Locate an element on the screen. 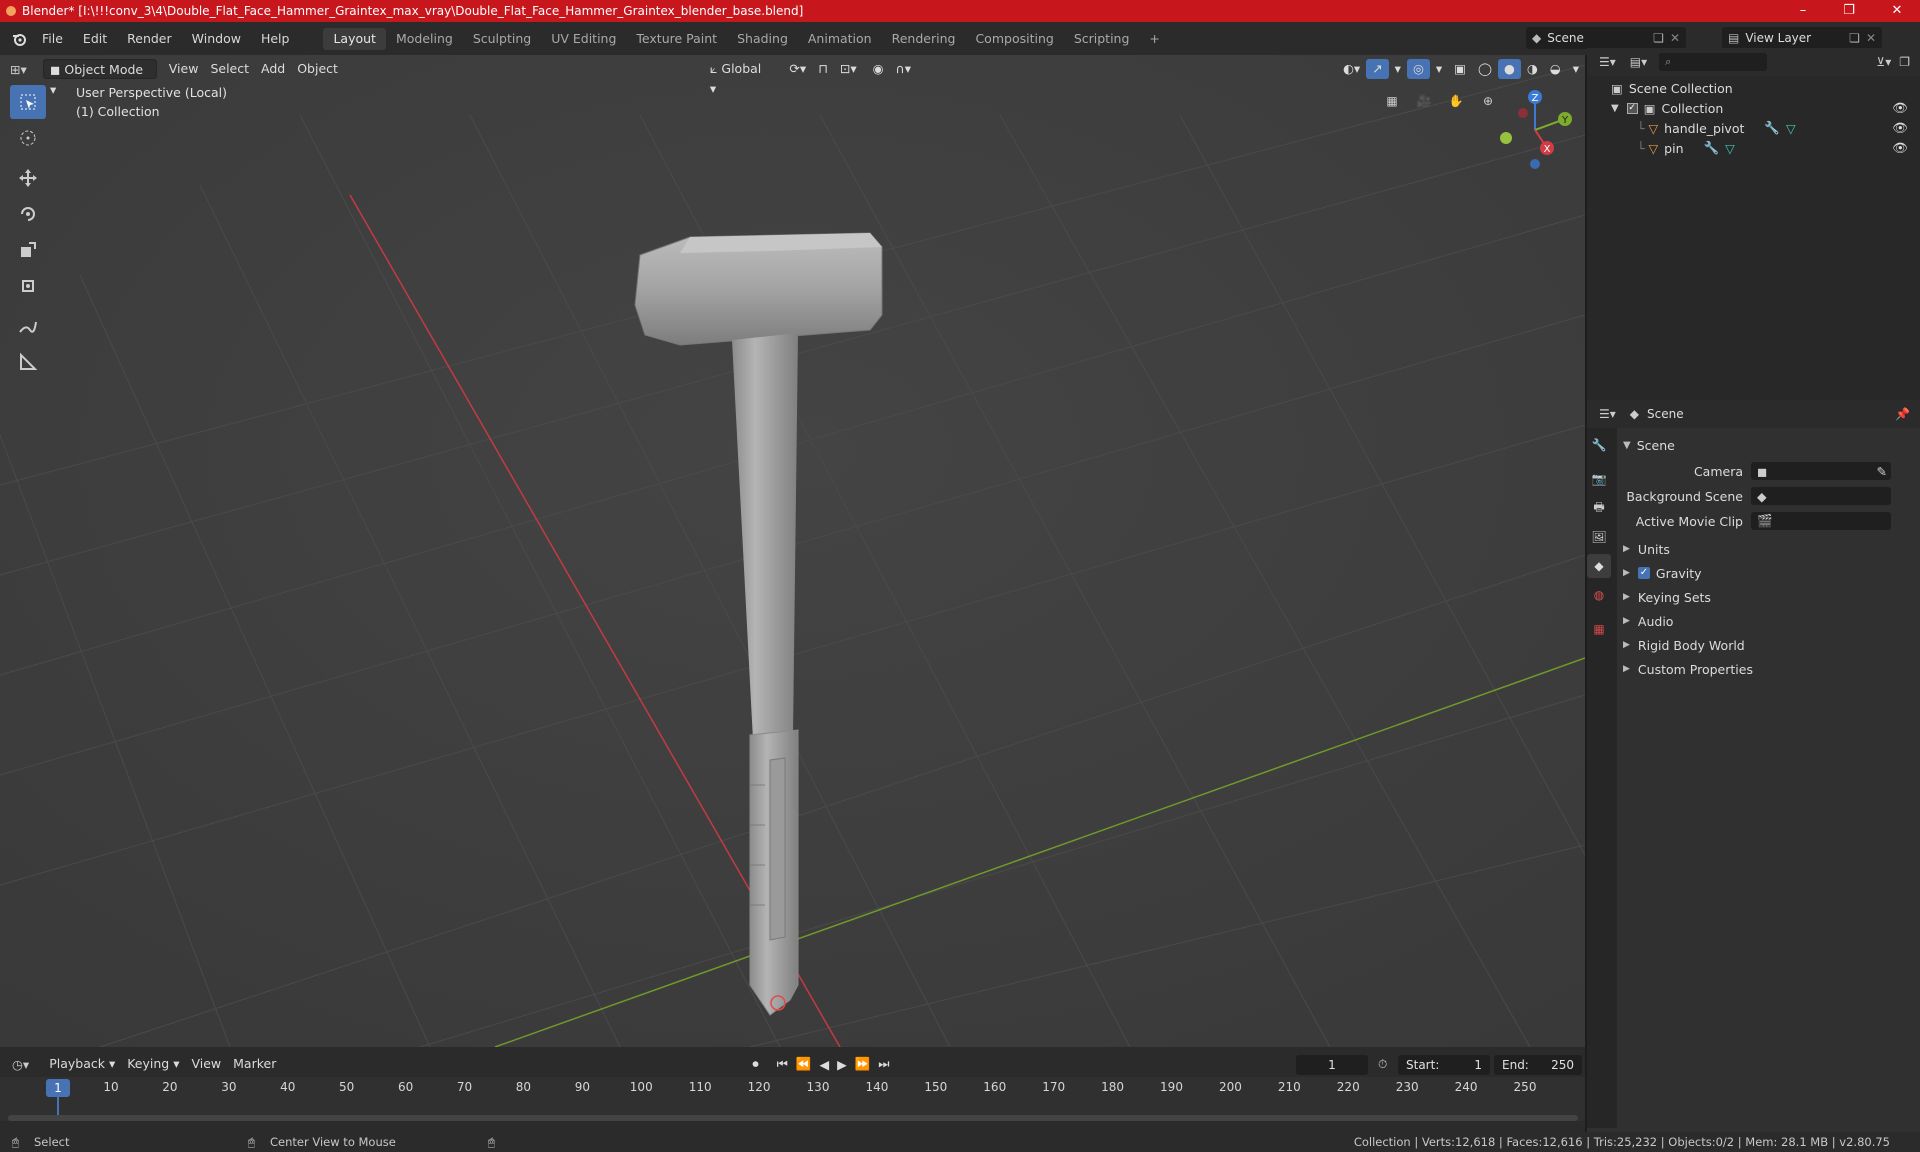  menu-window: Window is located at coordinates (216, 38).